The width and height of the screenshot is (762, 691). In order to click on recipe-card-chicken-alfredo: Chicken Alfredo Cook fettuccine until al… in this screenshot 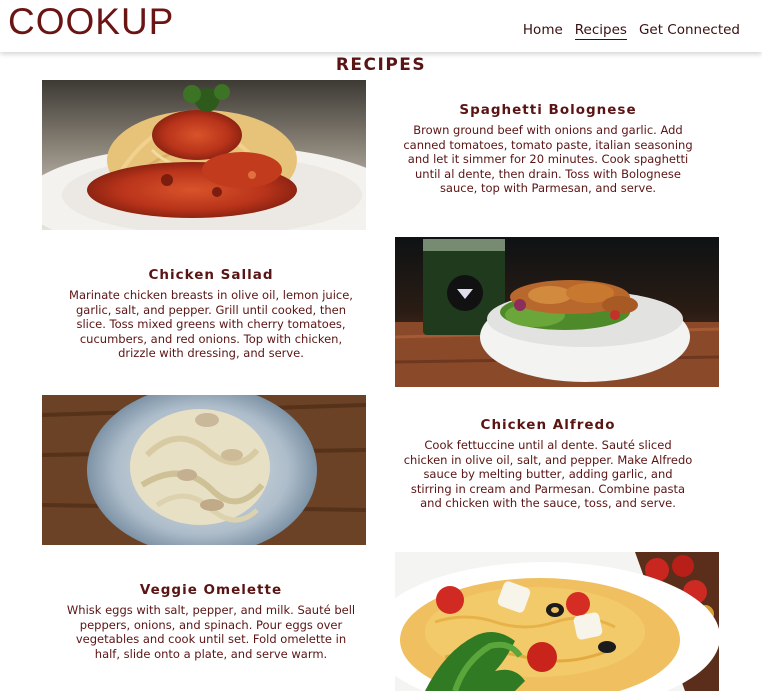, I will do `click(548, 464)`.